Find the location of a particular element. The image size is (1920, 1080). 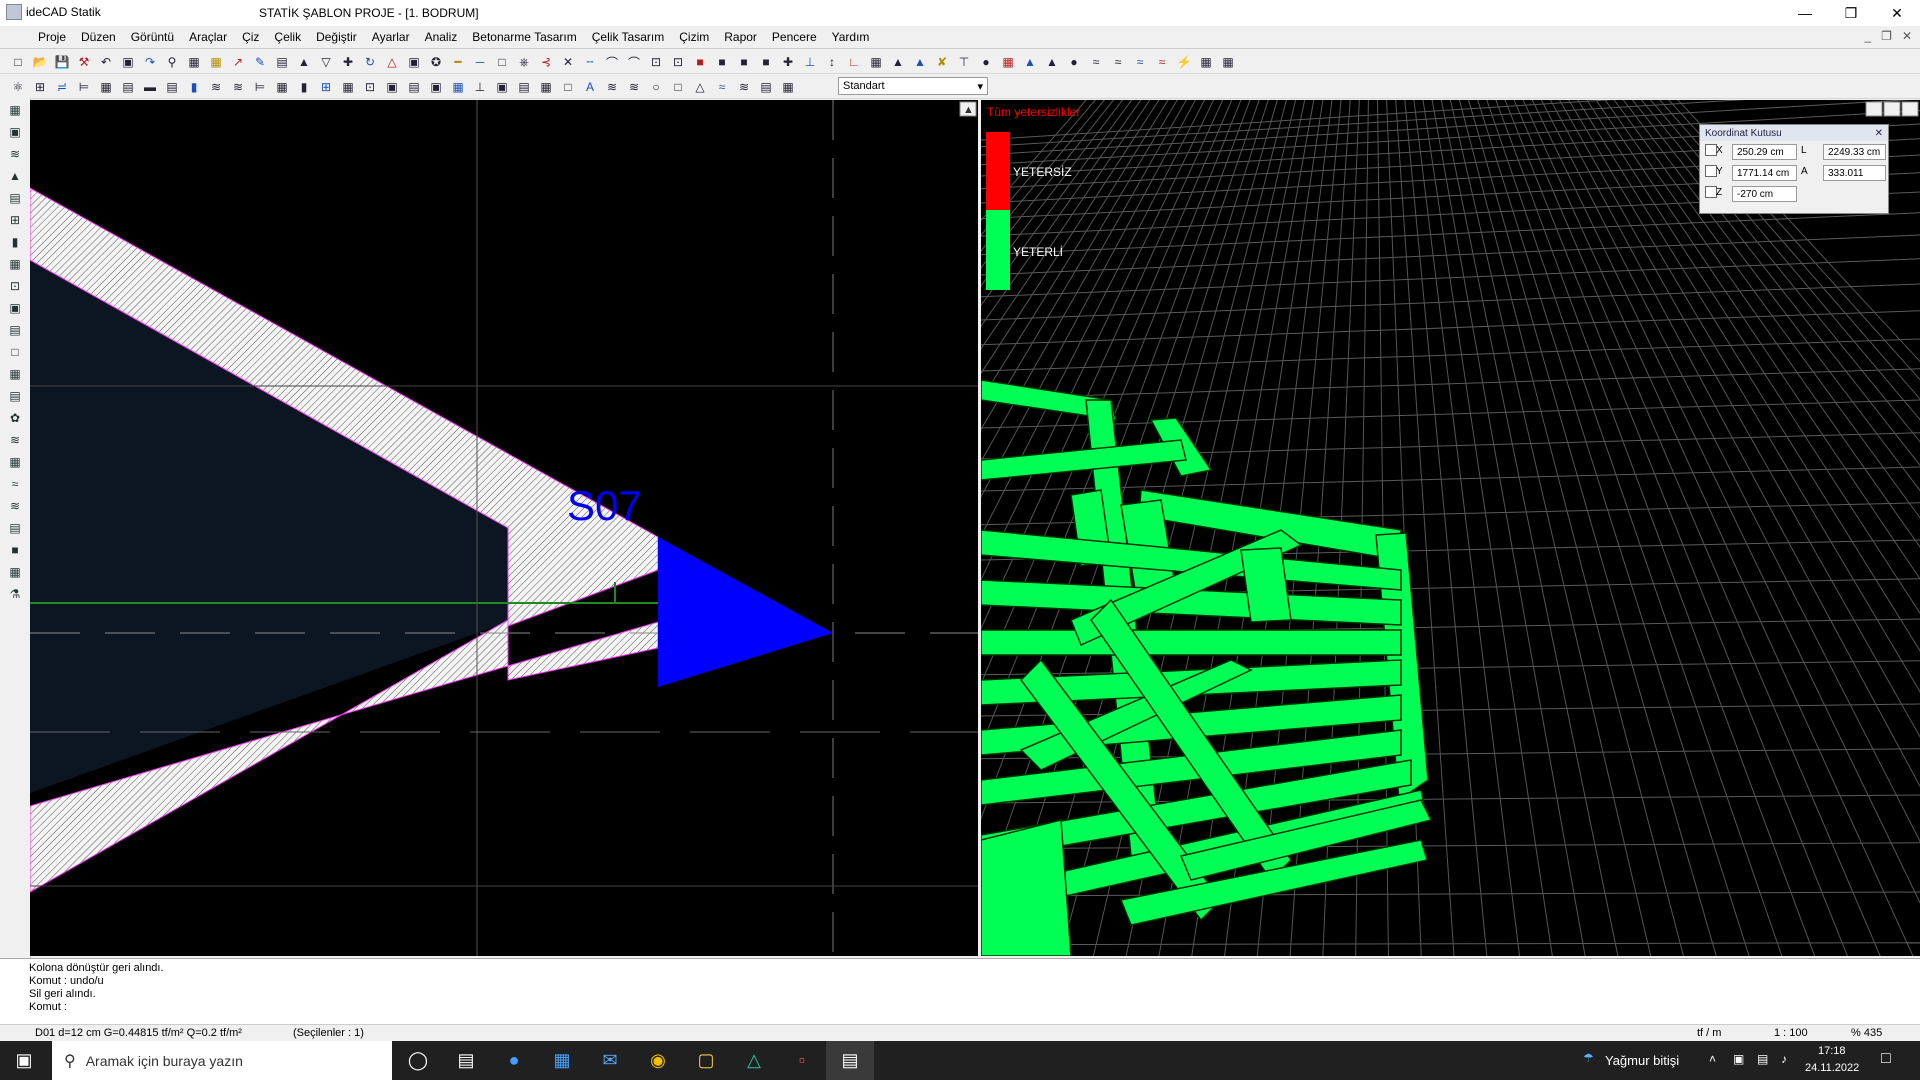

l-field: 2249.33 cm is located at coordinates (1854, 152).